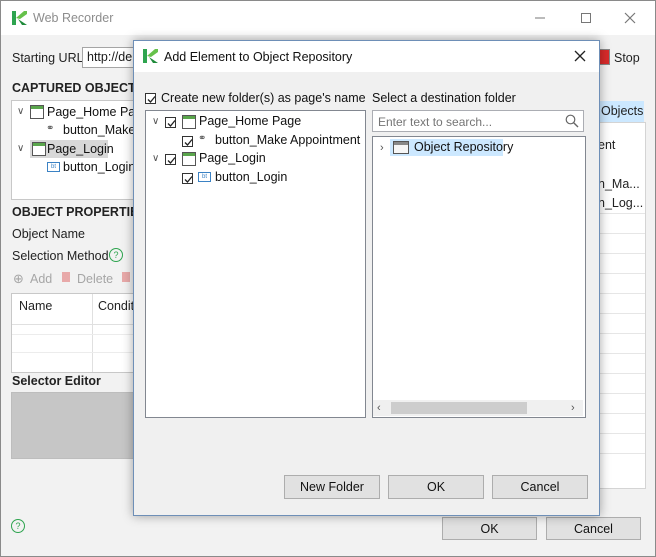 The image size is (656, 557). Describe the element at coordinates (540, 487) in the screenshot. I see `dialog-cancel-button: Cancel` at that location.